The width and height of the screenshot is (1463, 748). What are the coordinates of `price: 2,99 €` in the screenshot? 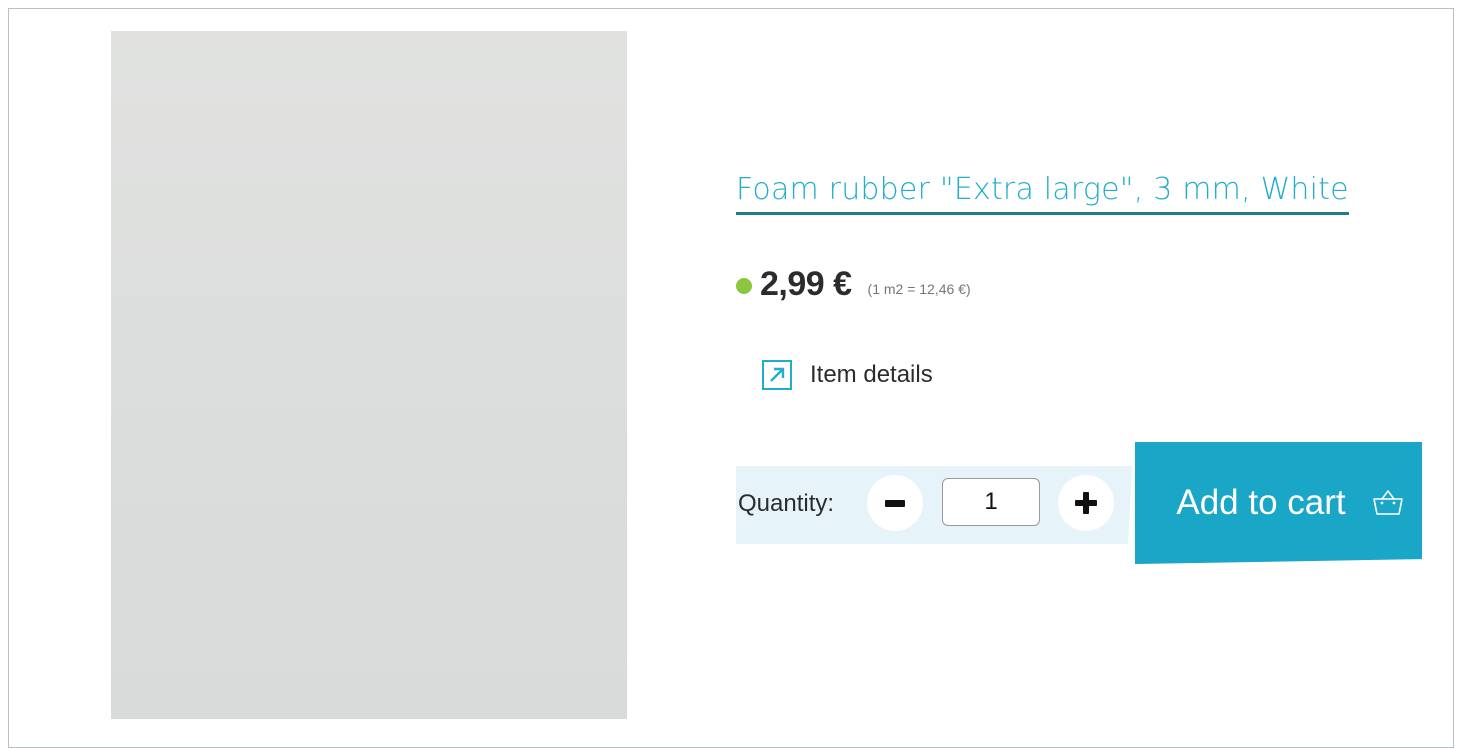 It's located at (806, 283).